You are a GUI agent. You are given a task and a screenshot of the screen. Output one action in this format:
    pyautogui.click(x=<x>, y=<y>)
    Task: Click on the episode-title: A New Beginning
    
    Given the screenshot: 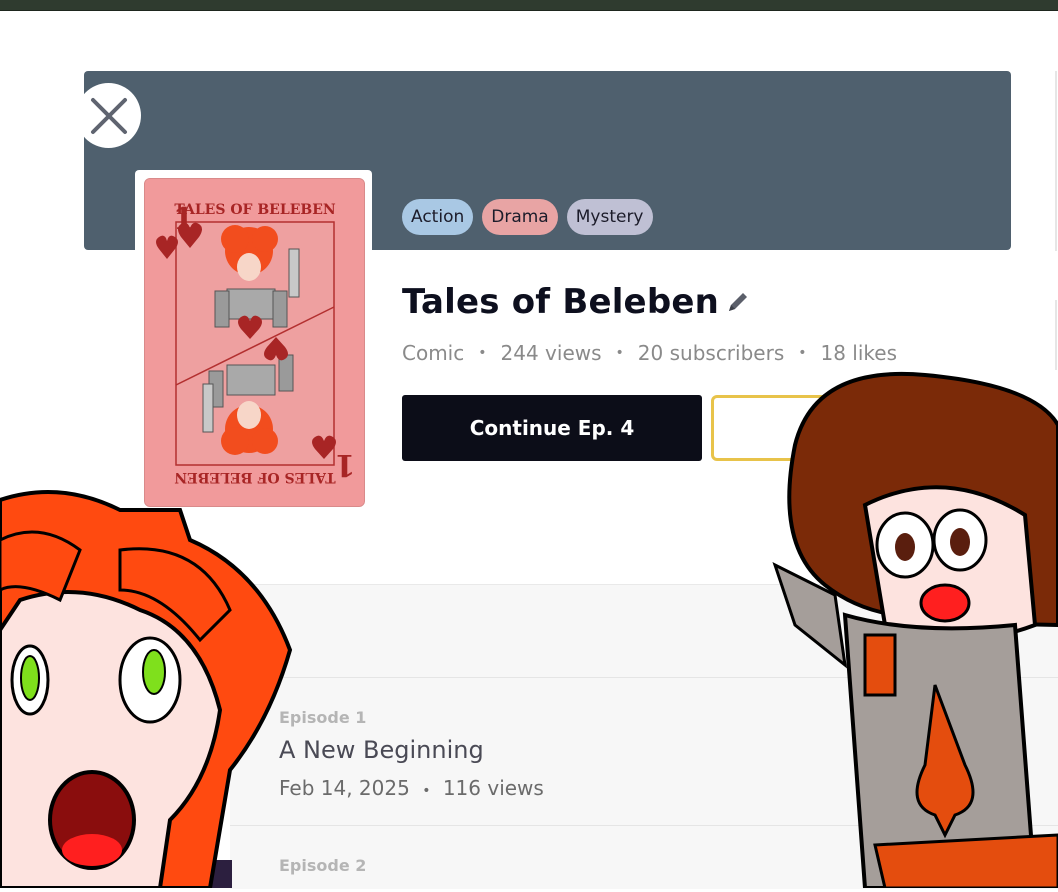 What is the action you would take?
    pyautogui.click(x=381, y=750)
    